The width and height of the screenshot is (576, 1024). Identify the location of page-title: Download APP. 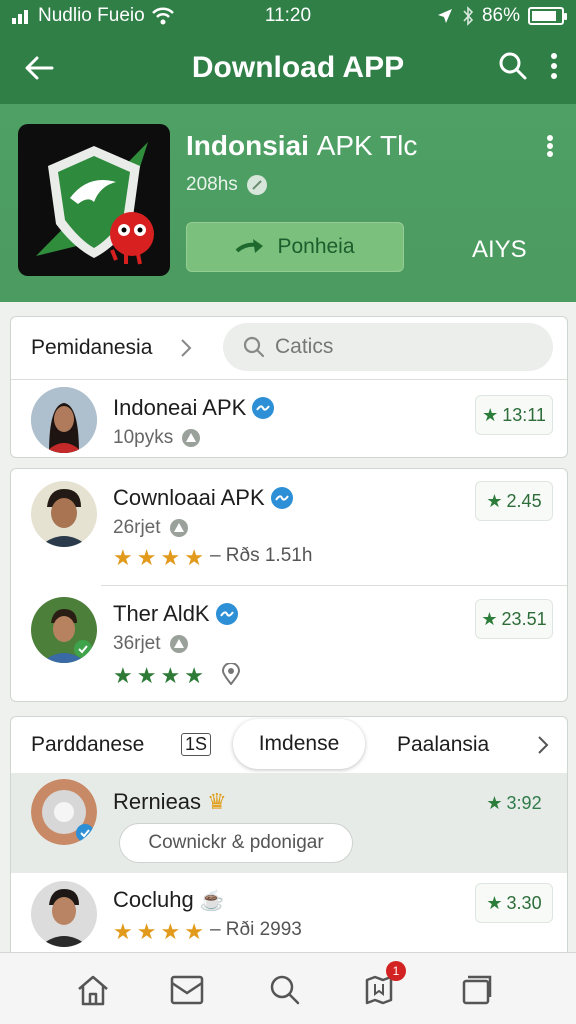
(298, 67).